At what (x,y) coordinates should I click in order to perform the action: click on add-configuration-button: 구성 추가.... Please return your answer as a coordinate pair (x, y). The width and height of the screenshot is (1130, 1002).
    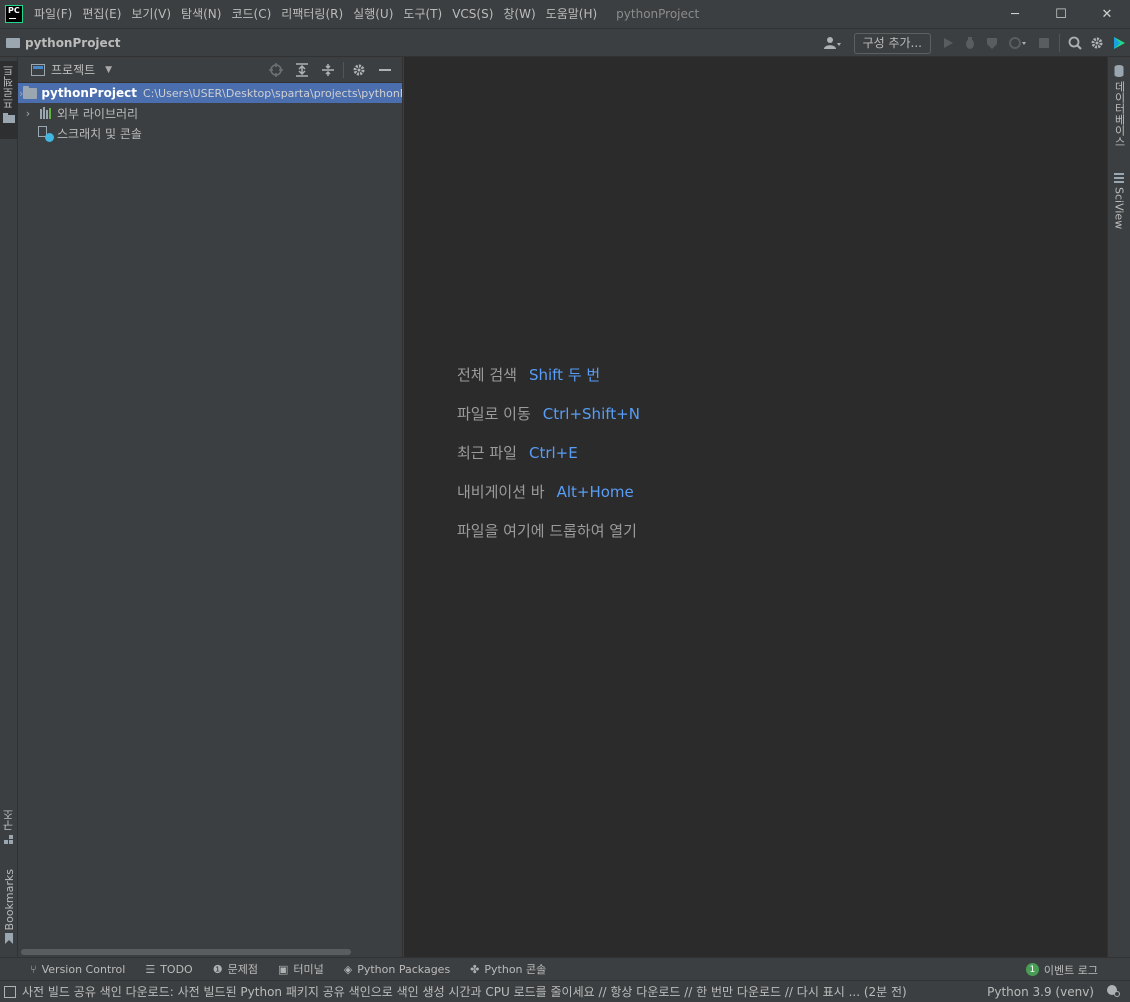
    Looking at the image, I should click on (892, 43).